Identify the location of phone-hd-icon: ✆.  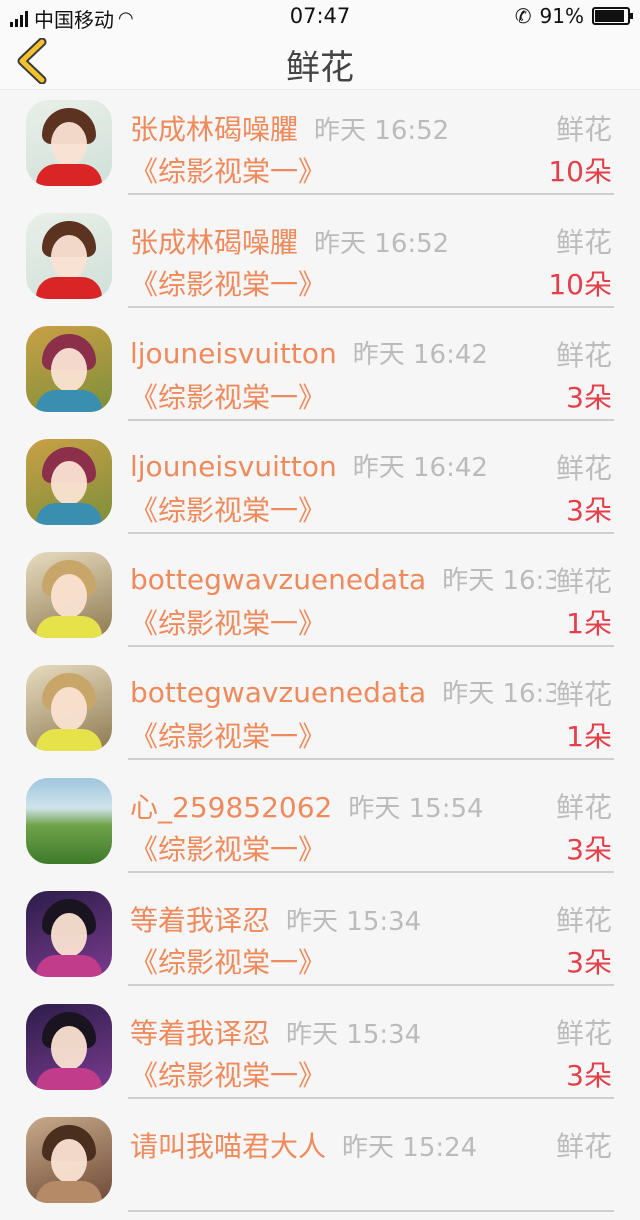
(523, 16).